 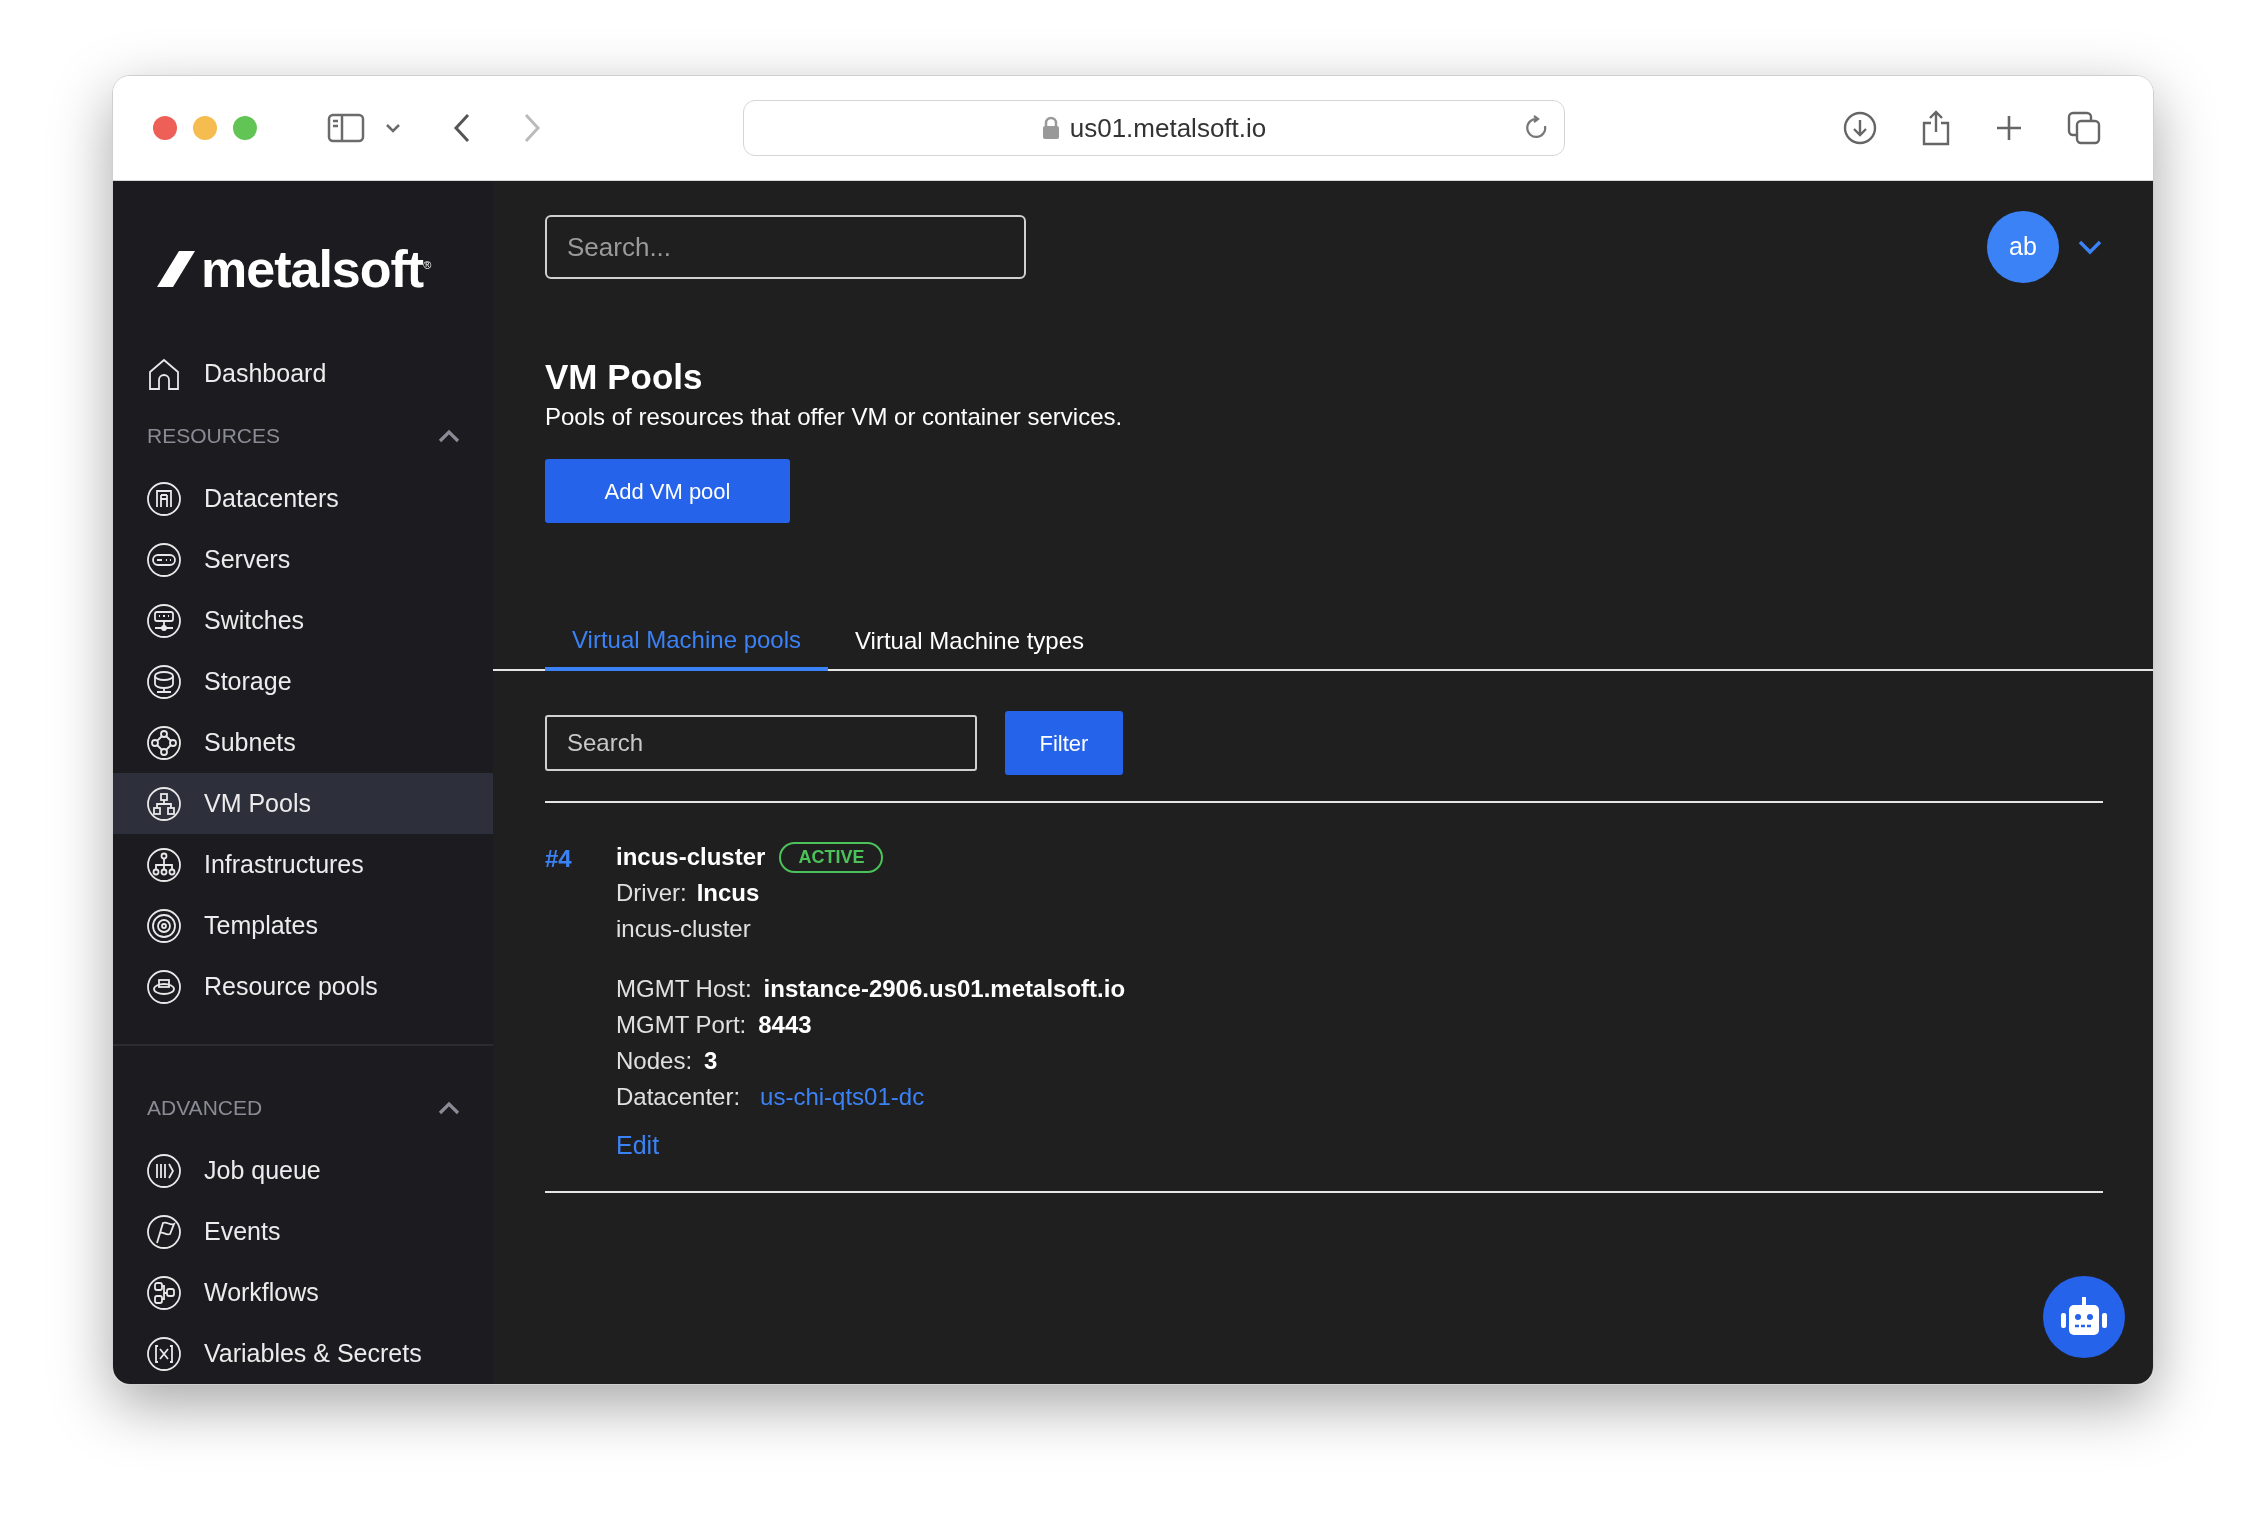 What do you see at coordinates (462, 128) in the screenshot?
I see `back-icon` at bounding box center [462, 128].